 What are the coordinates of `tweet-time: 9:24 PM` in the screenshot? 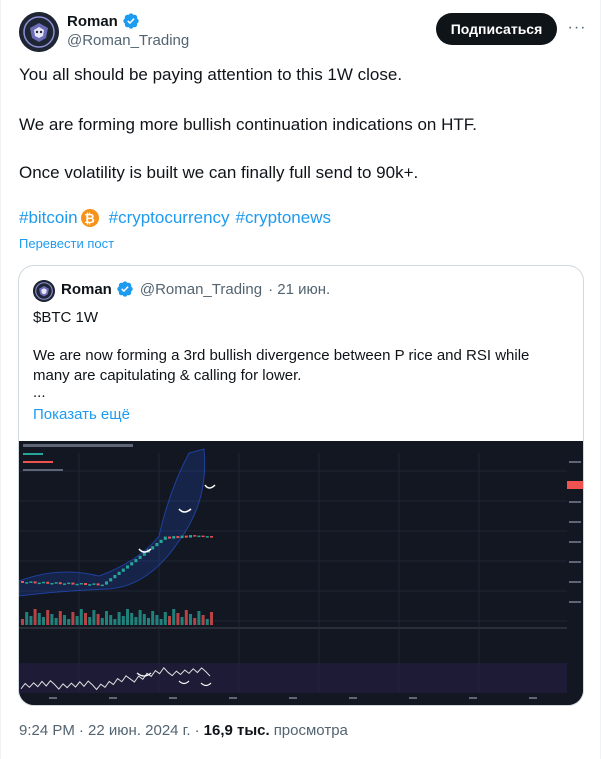 It's located at (47, 730).